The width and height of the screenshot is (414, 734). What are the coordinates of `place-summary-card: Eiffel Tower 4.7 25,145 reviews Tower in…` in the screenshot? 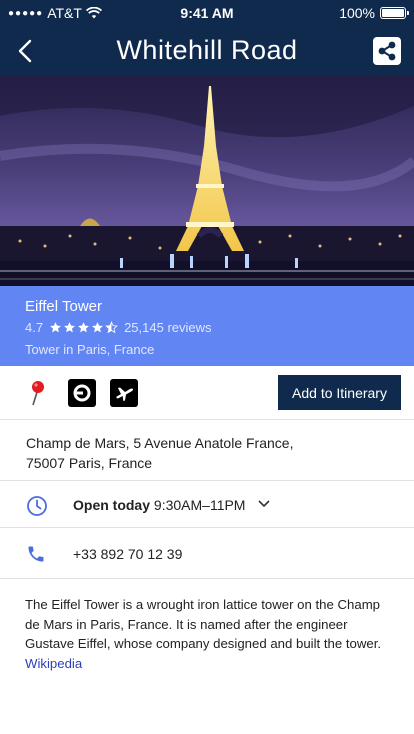 It's located at (207, 326).